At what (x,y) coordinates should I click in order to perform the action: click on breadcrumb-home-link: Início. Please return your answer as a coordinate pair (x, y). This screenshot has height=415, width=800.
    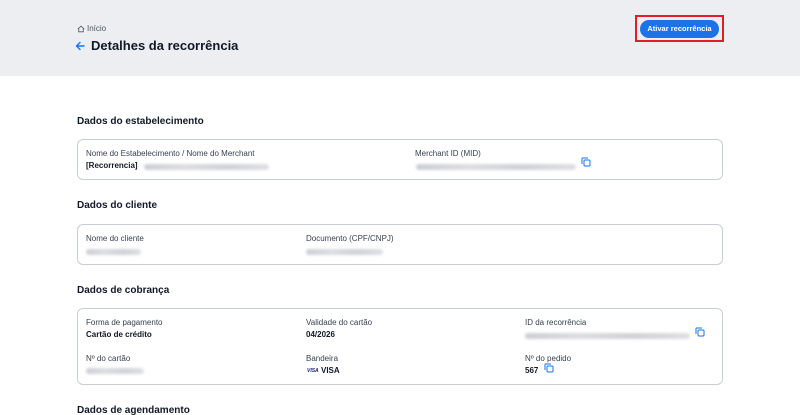
    Looking at the image, I should click on (96, 28).